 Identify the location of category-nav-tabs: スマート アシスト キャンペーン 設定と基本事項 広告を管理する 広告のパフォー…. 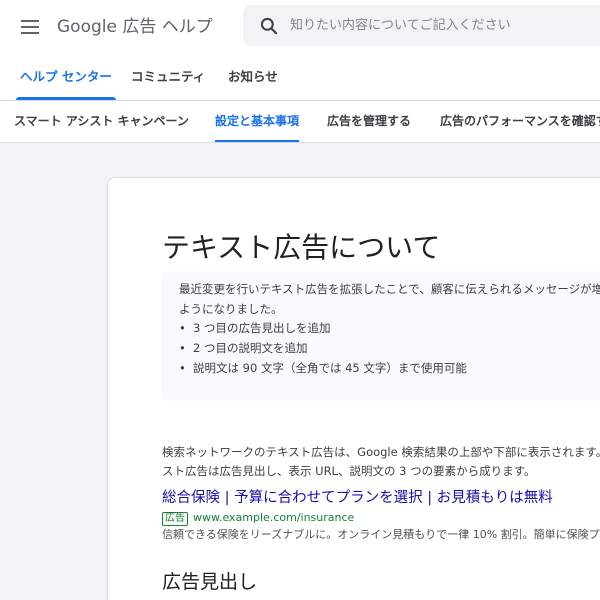
(300, 121).